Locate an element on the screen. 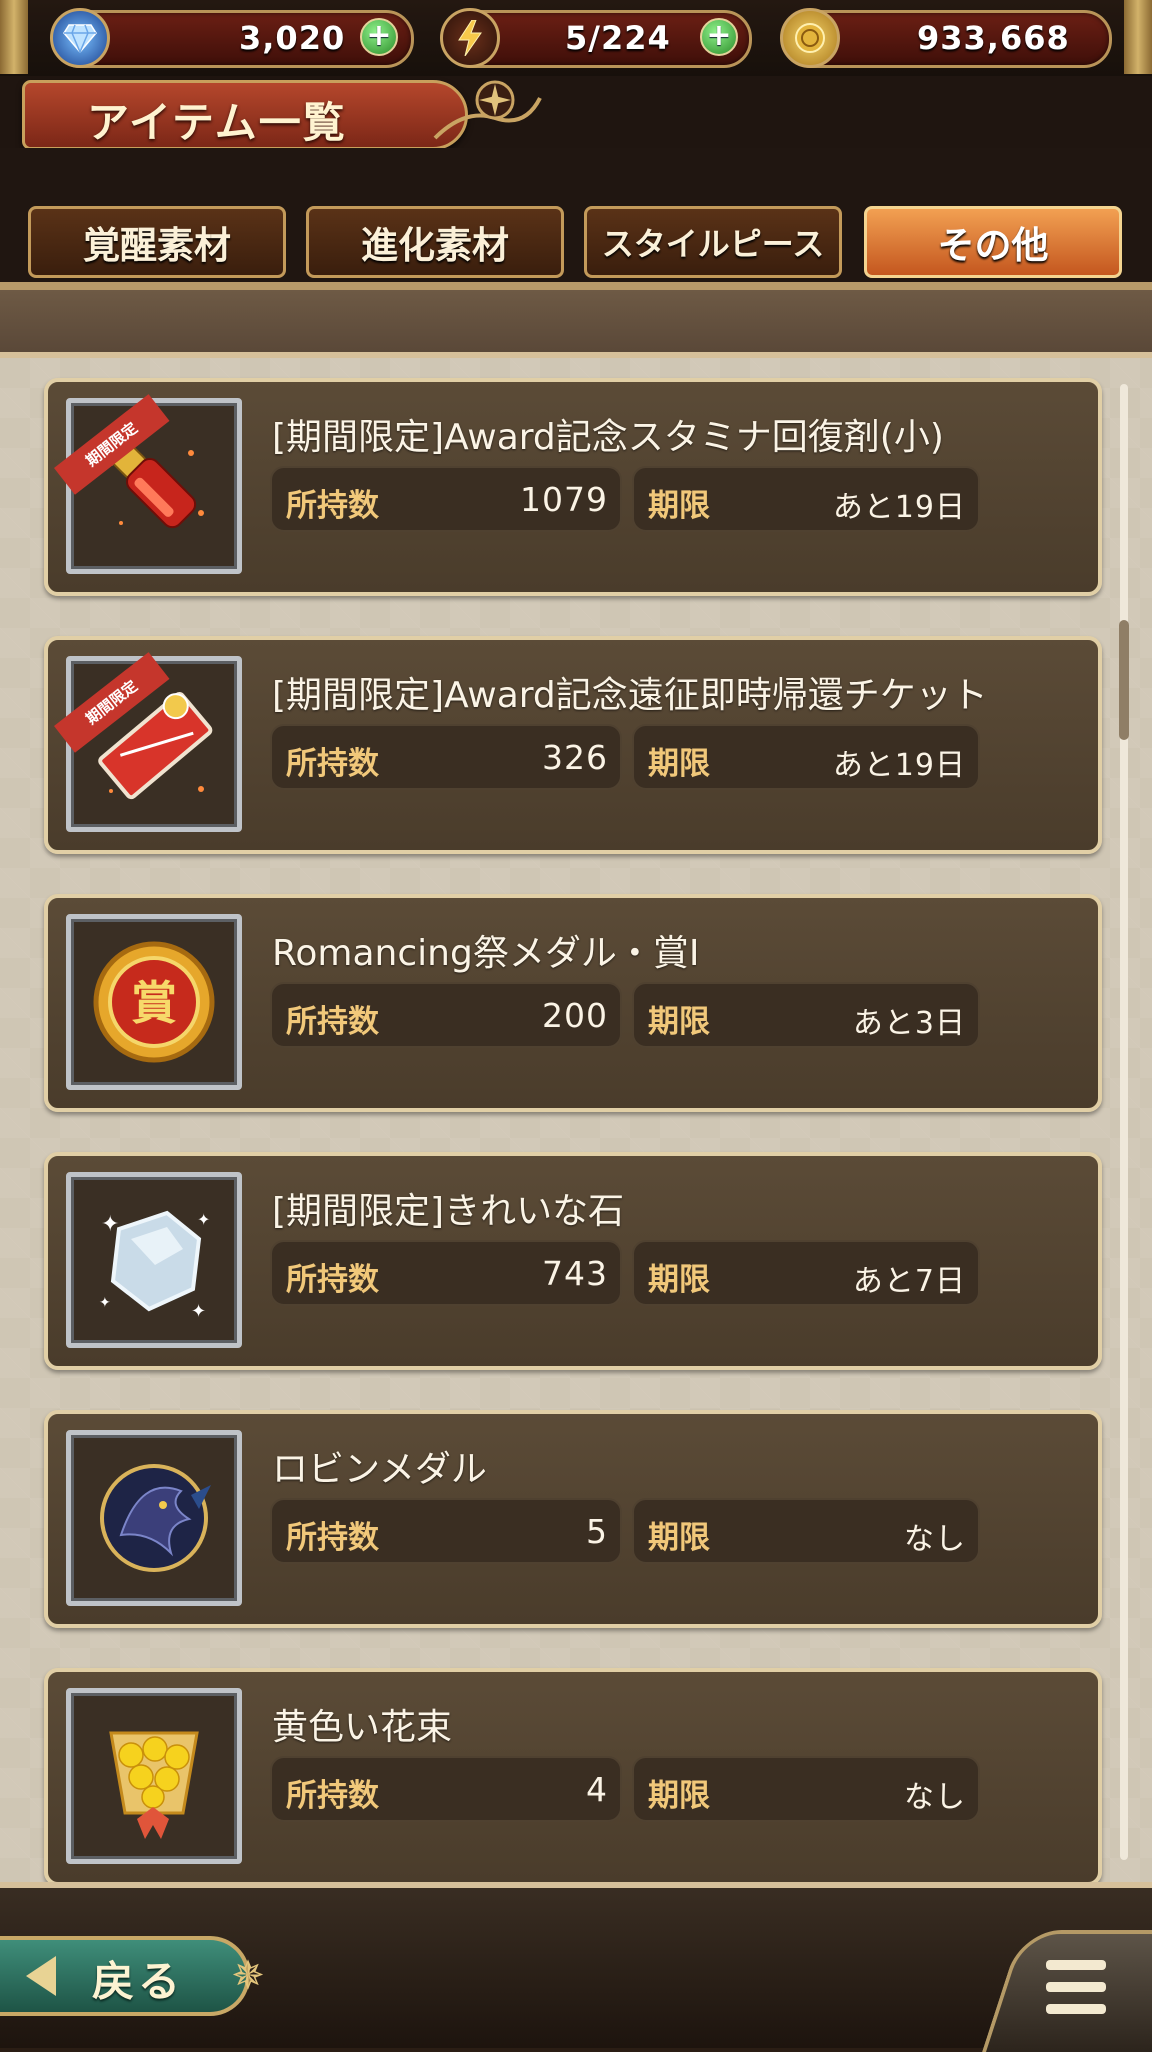 The height and width of the screenshot is (2052, 1152). tab-label: スタイルピース is located at coordinates (713, 244).